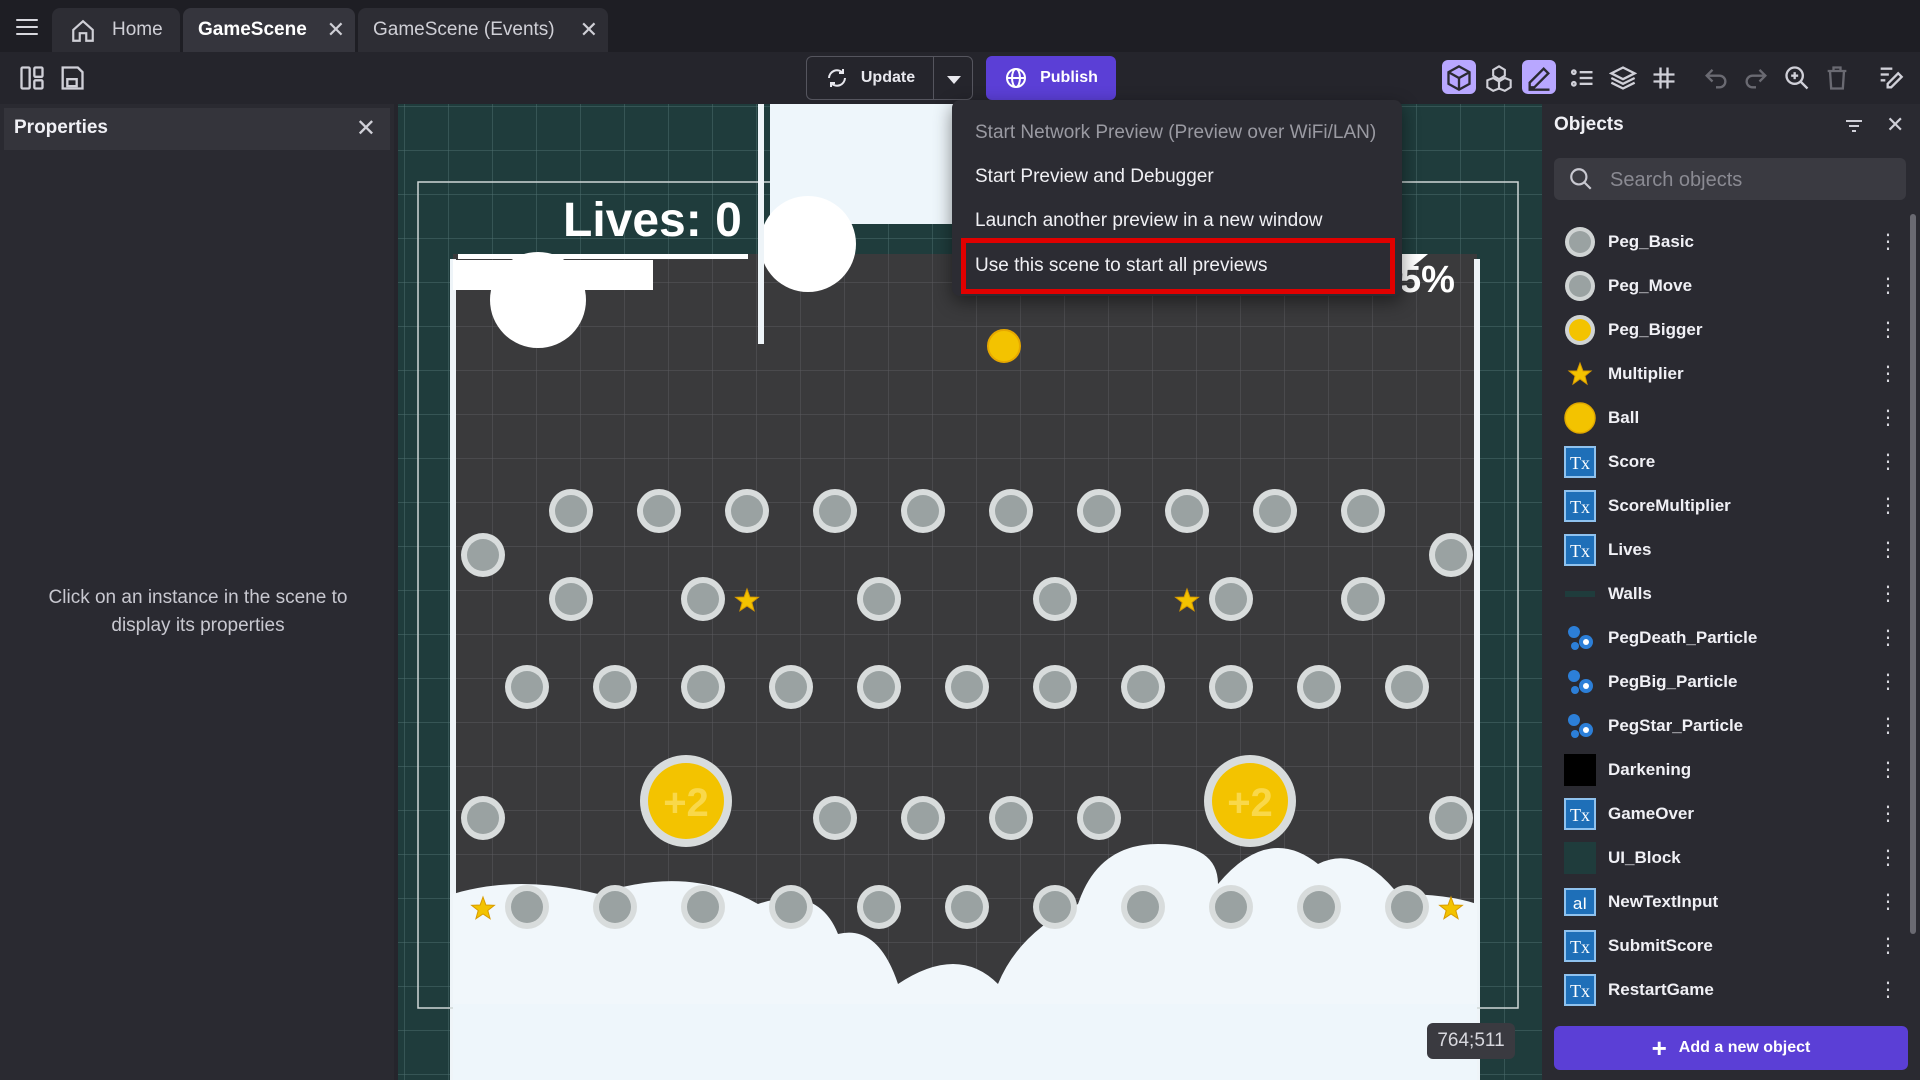 This screenshot has width=1920, height=1080. What do you see at coordinates (1499, 78) in the screenshot?
I see `objects-group-icon` at bounding box center [1499, 78].